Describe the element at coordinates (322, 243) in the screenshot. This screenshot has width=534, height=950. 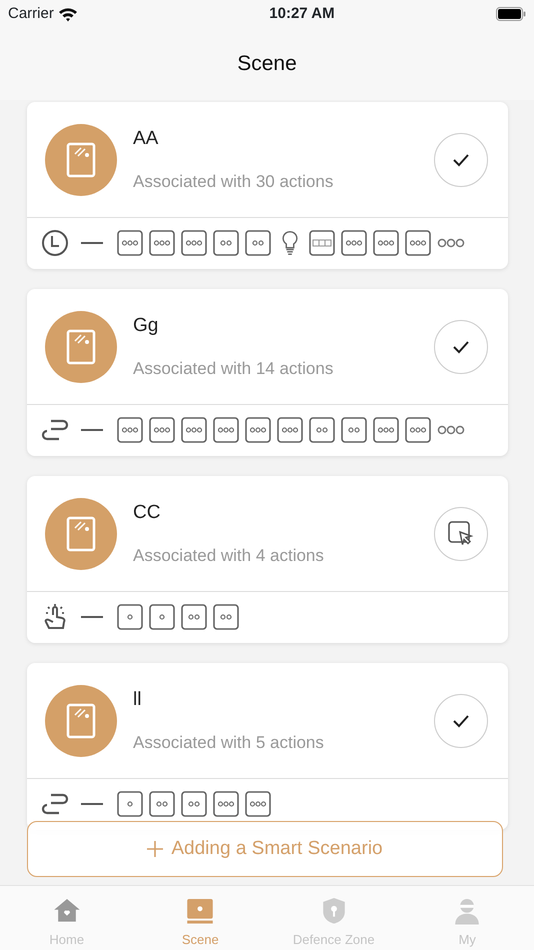
I see `curtain-switch-icon` at that location.